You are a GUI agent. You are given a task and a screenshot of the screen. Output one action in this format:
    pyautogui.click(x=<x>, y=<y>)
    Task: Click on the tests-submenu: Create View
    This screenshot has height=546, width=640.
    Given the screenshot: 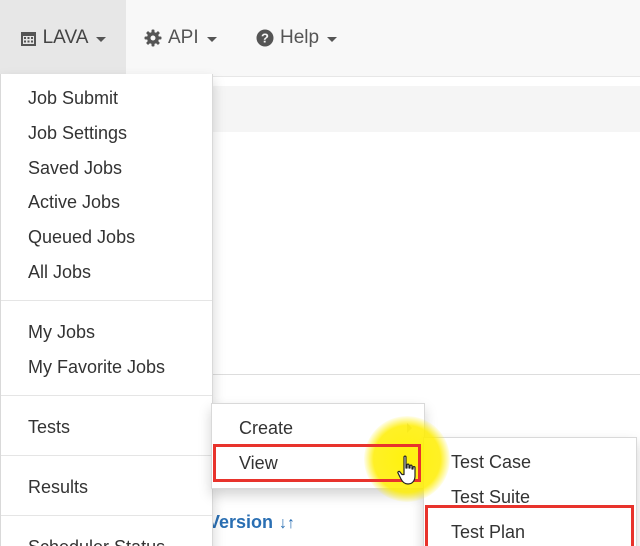 What is the action you would take?
    pyautogui.click(x=318, y=446)
    